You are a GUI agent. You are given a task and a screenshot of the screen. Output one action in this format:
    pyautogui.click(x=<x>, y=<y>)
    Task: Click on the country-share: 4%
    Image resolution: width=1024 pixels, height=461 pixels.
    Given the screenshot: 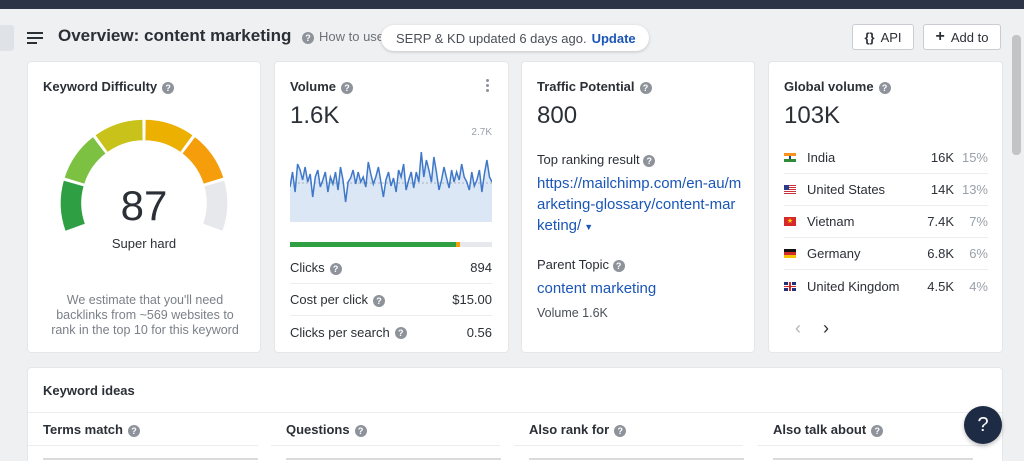 What is the action you would take?
    pyautogui.click(x=978, y=286)
    